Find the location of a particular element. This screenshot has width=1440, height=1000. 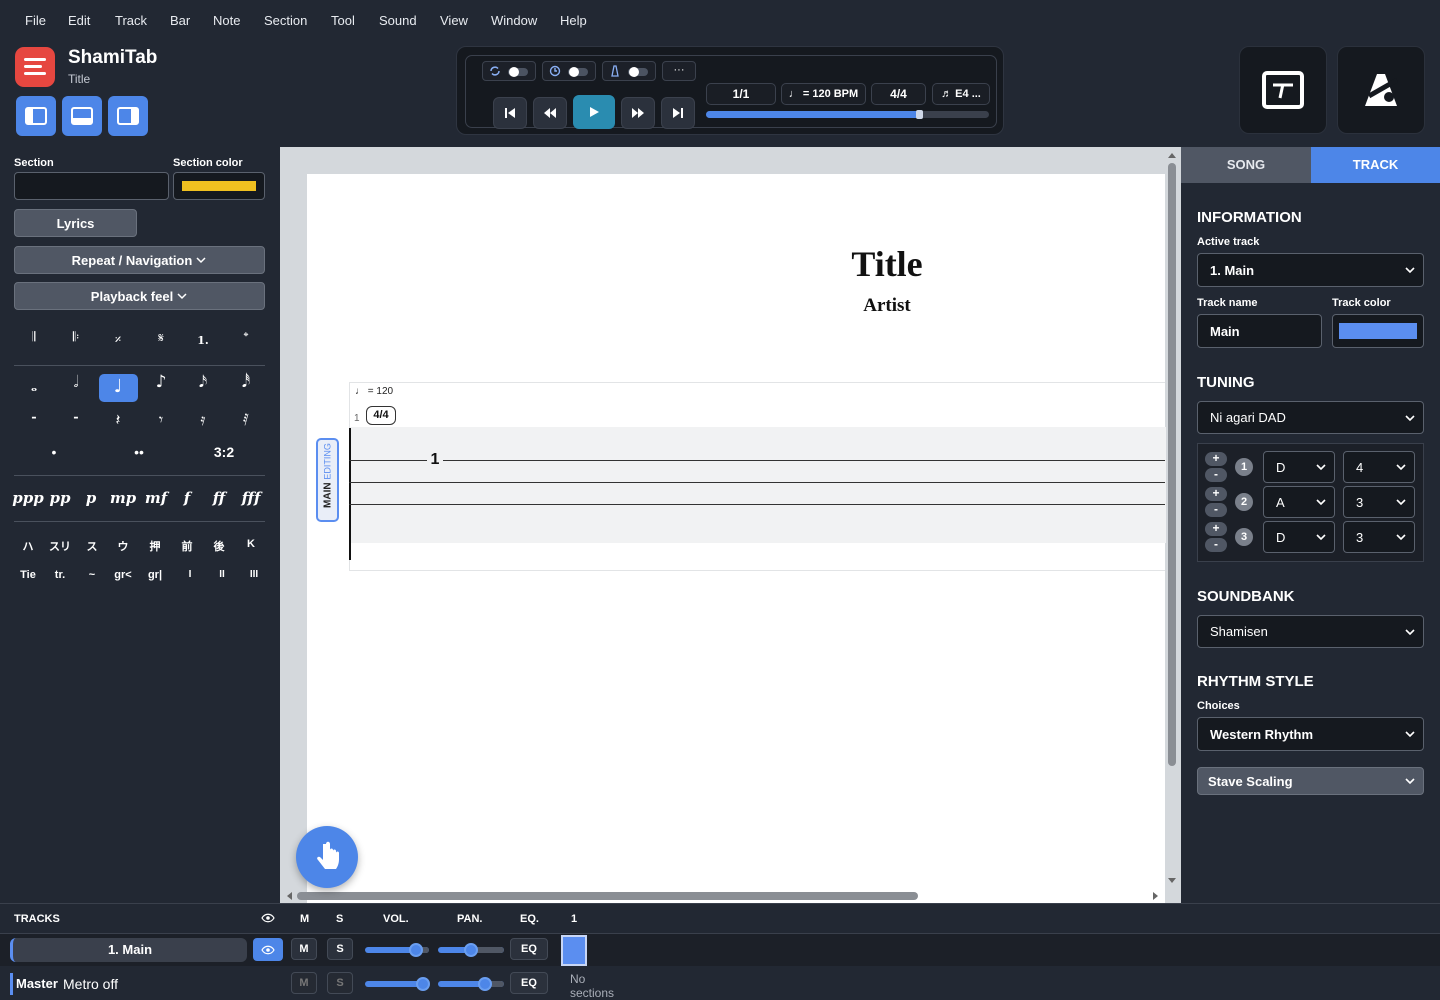

time-signature-marker: 4/4 is located at coordinates (381, 415).